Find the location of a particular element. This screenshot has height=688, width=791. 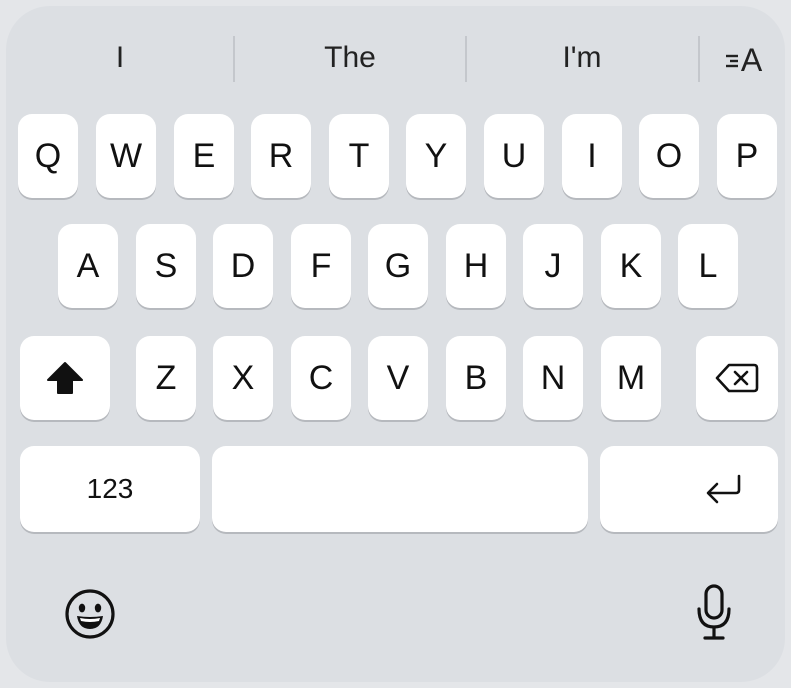

key-label: F is located at coordinates (321, 265).